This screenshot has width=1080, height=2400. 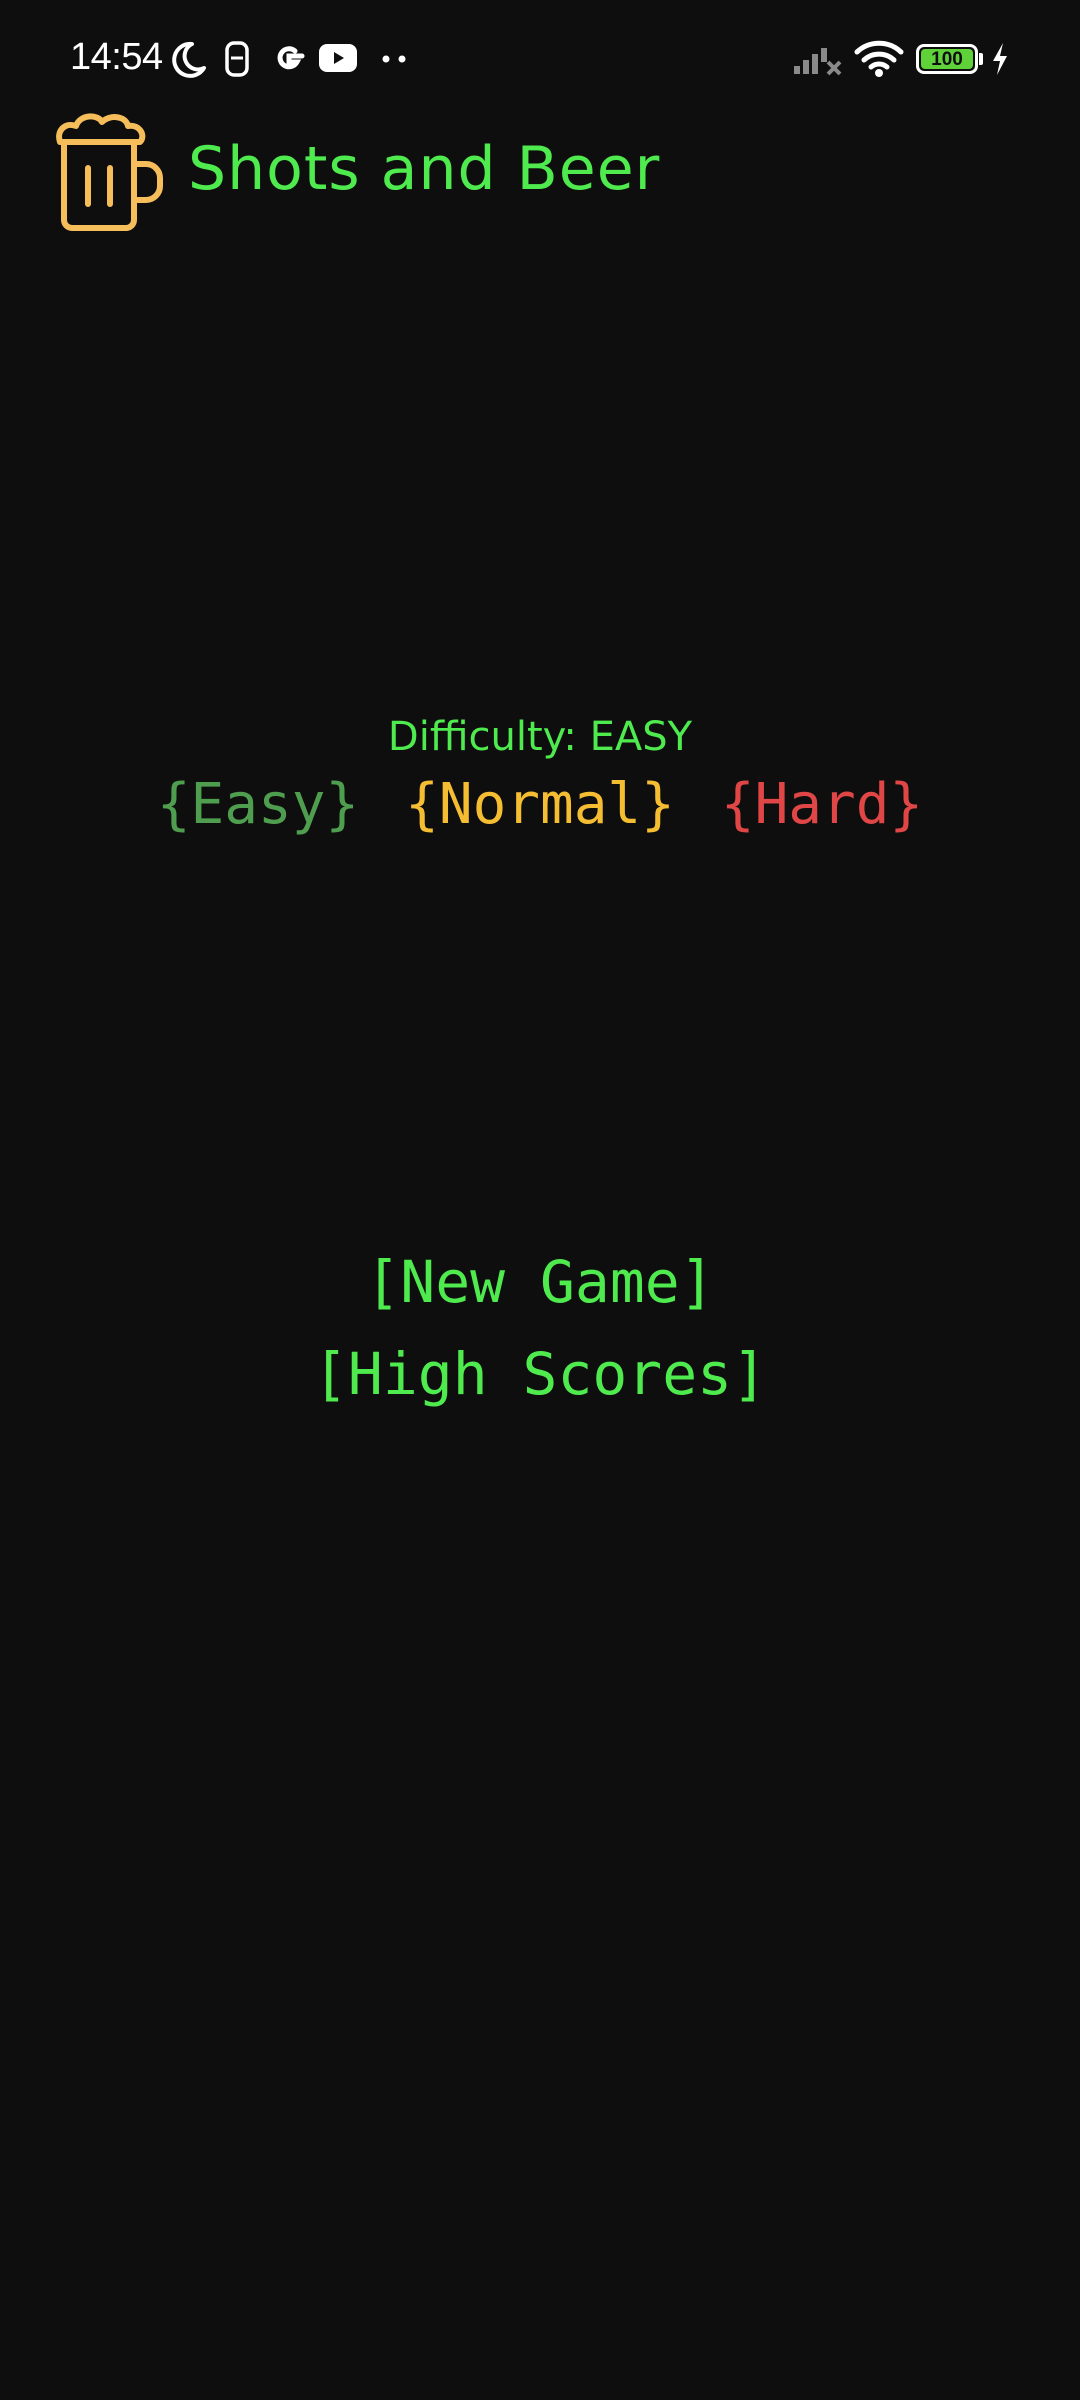 What do you see at coordinates (338, 58) in the screenshot?
I see `youtube-icon` at bounding box center [338, 58].